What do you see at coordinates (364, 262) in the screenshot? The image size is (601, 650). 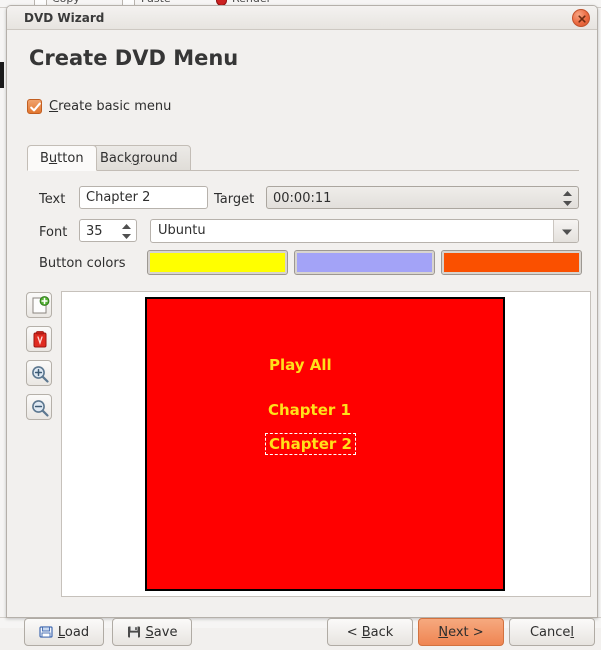 I see `color-swatch-highlight` at bounding box center [364, 262].